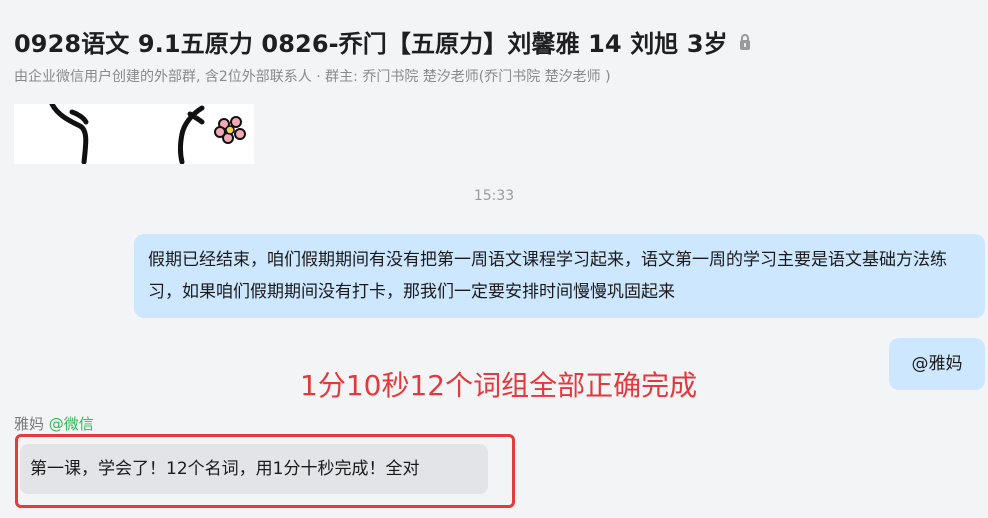  Describe the element at coordinates (494, 196) in the screenshot. I see `message-timestamp: 15:33` at that location.